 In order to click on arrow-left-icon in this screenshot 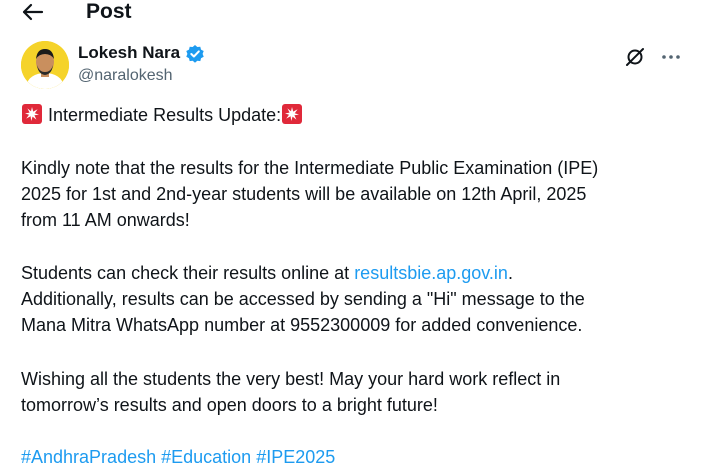, I will do `click(33, 12)`.